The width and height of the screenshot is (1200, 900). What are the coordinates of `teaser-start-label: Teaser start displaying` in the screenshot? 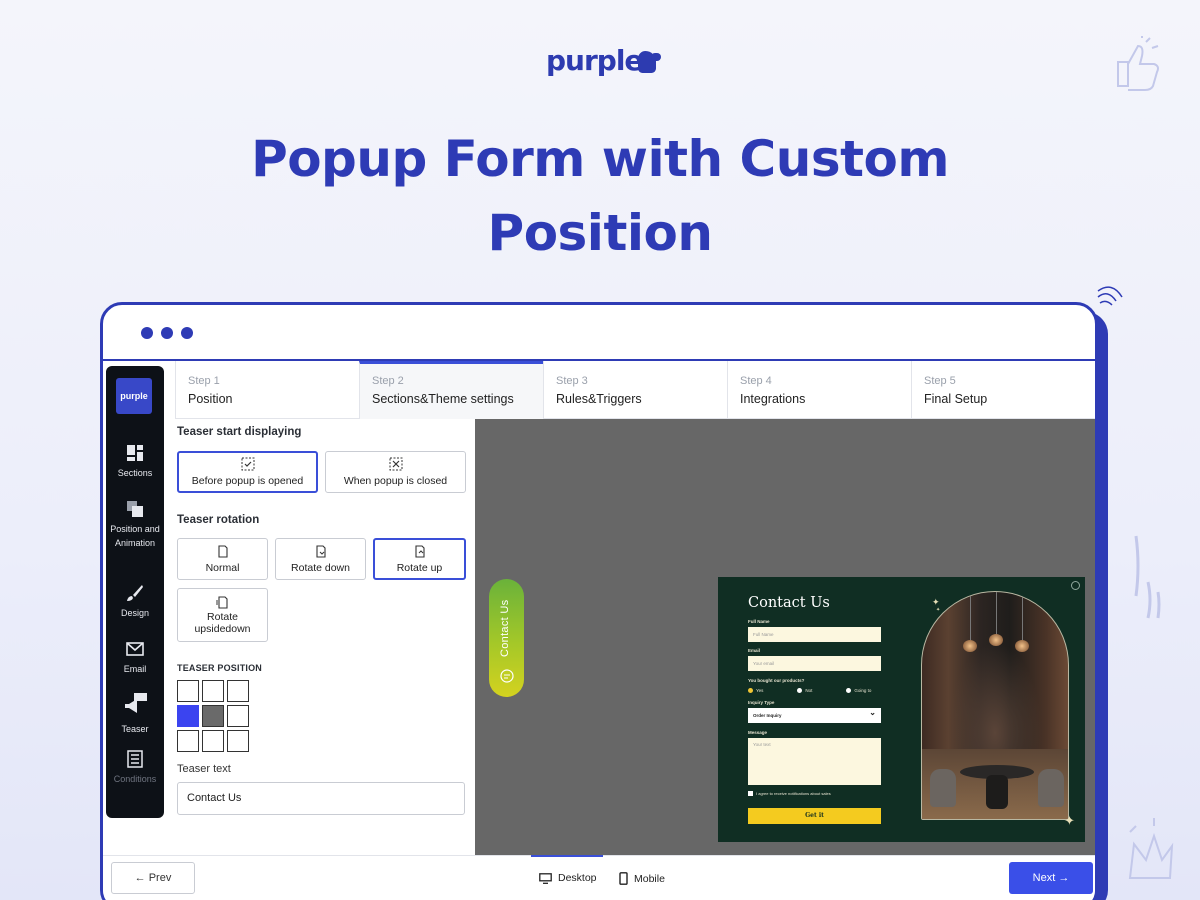 It's located at (239, 432).